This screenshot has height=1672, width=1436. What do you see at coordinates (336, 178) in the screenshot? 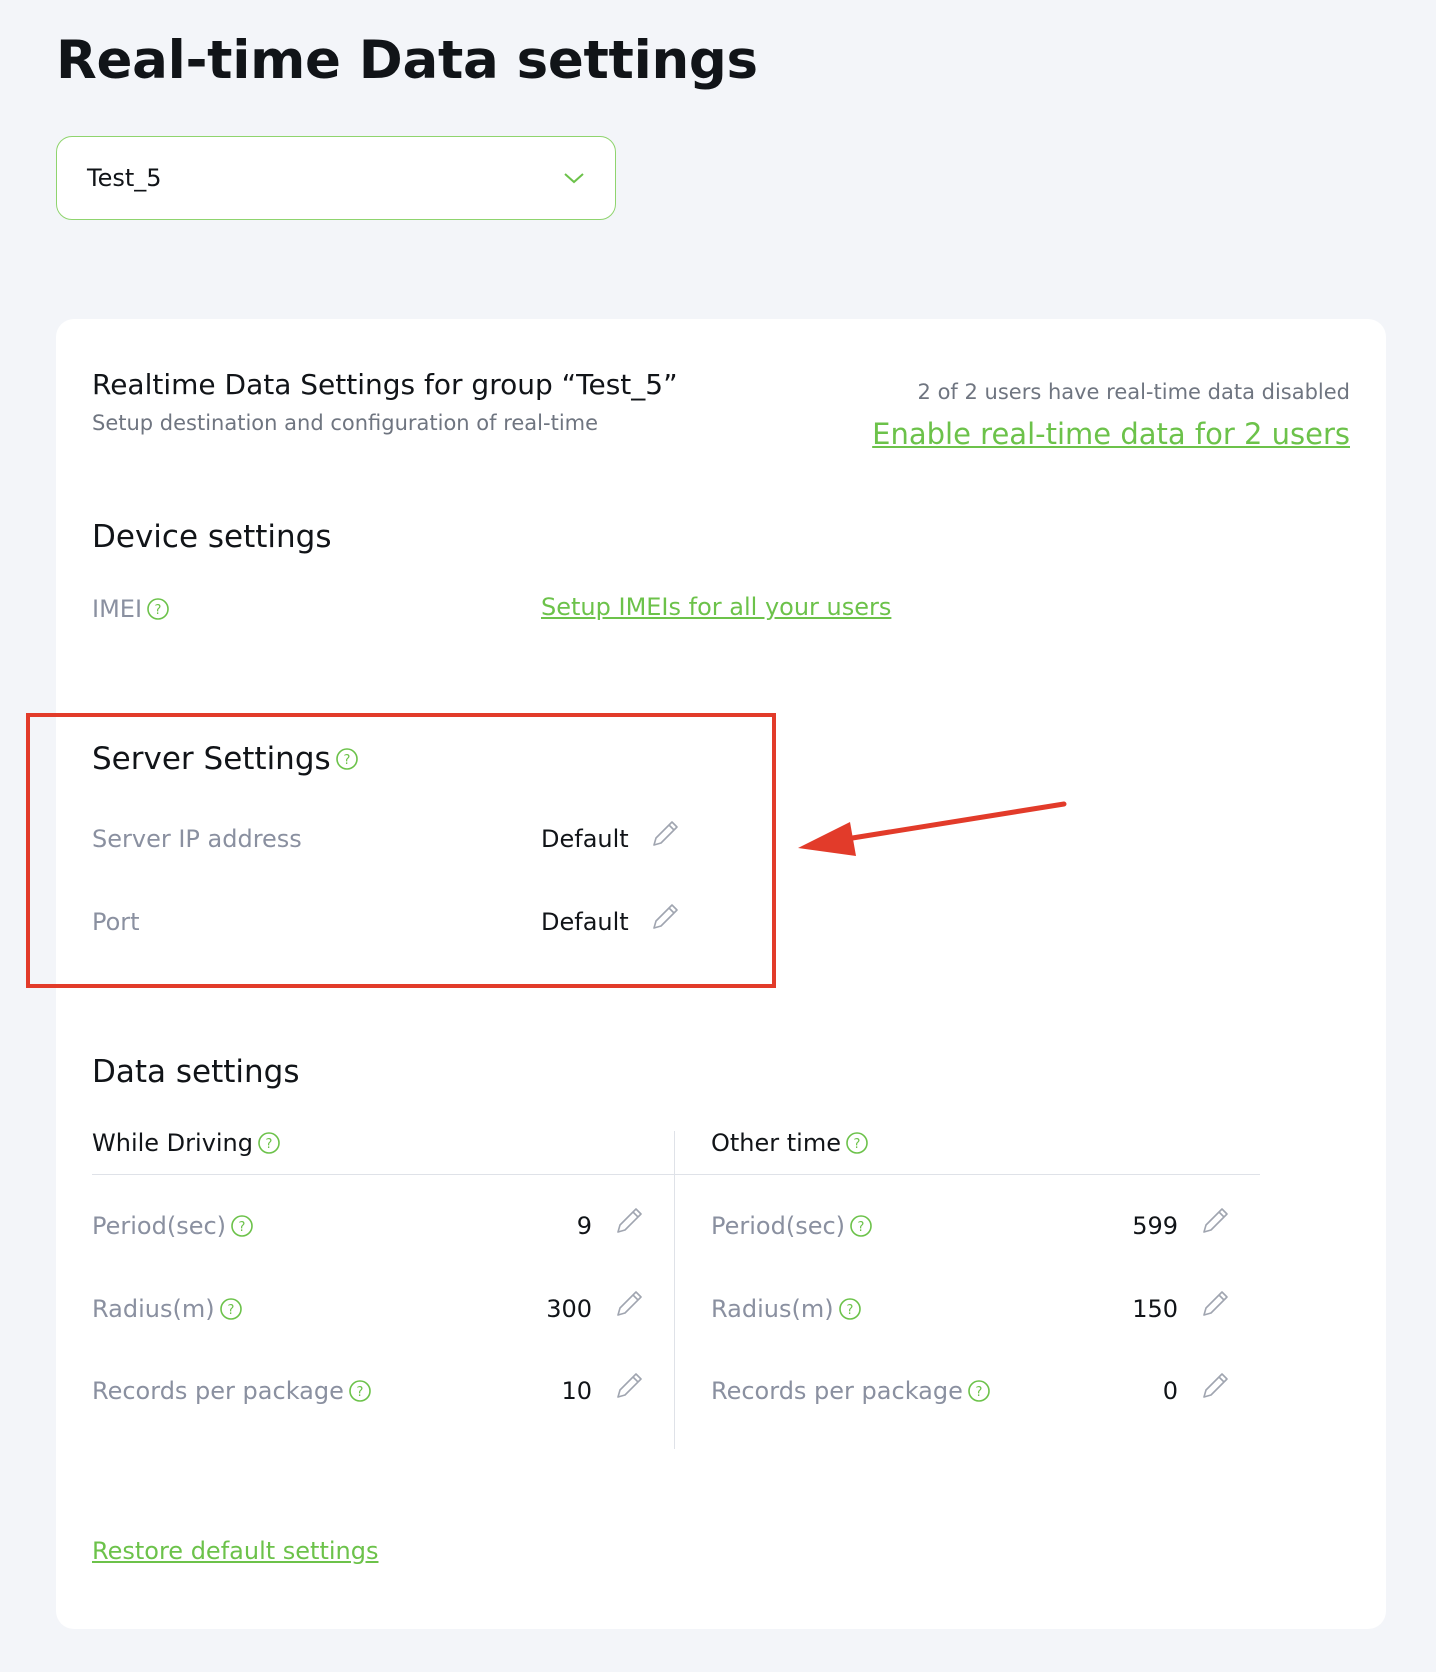
I see `group-select: Test_5` at bounding box center [336, 178].